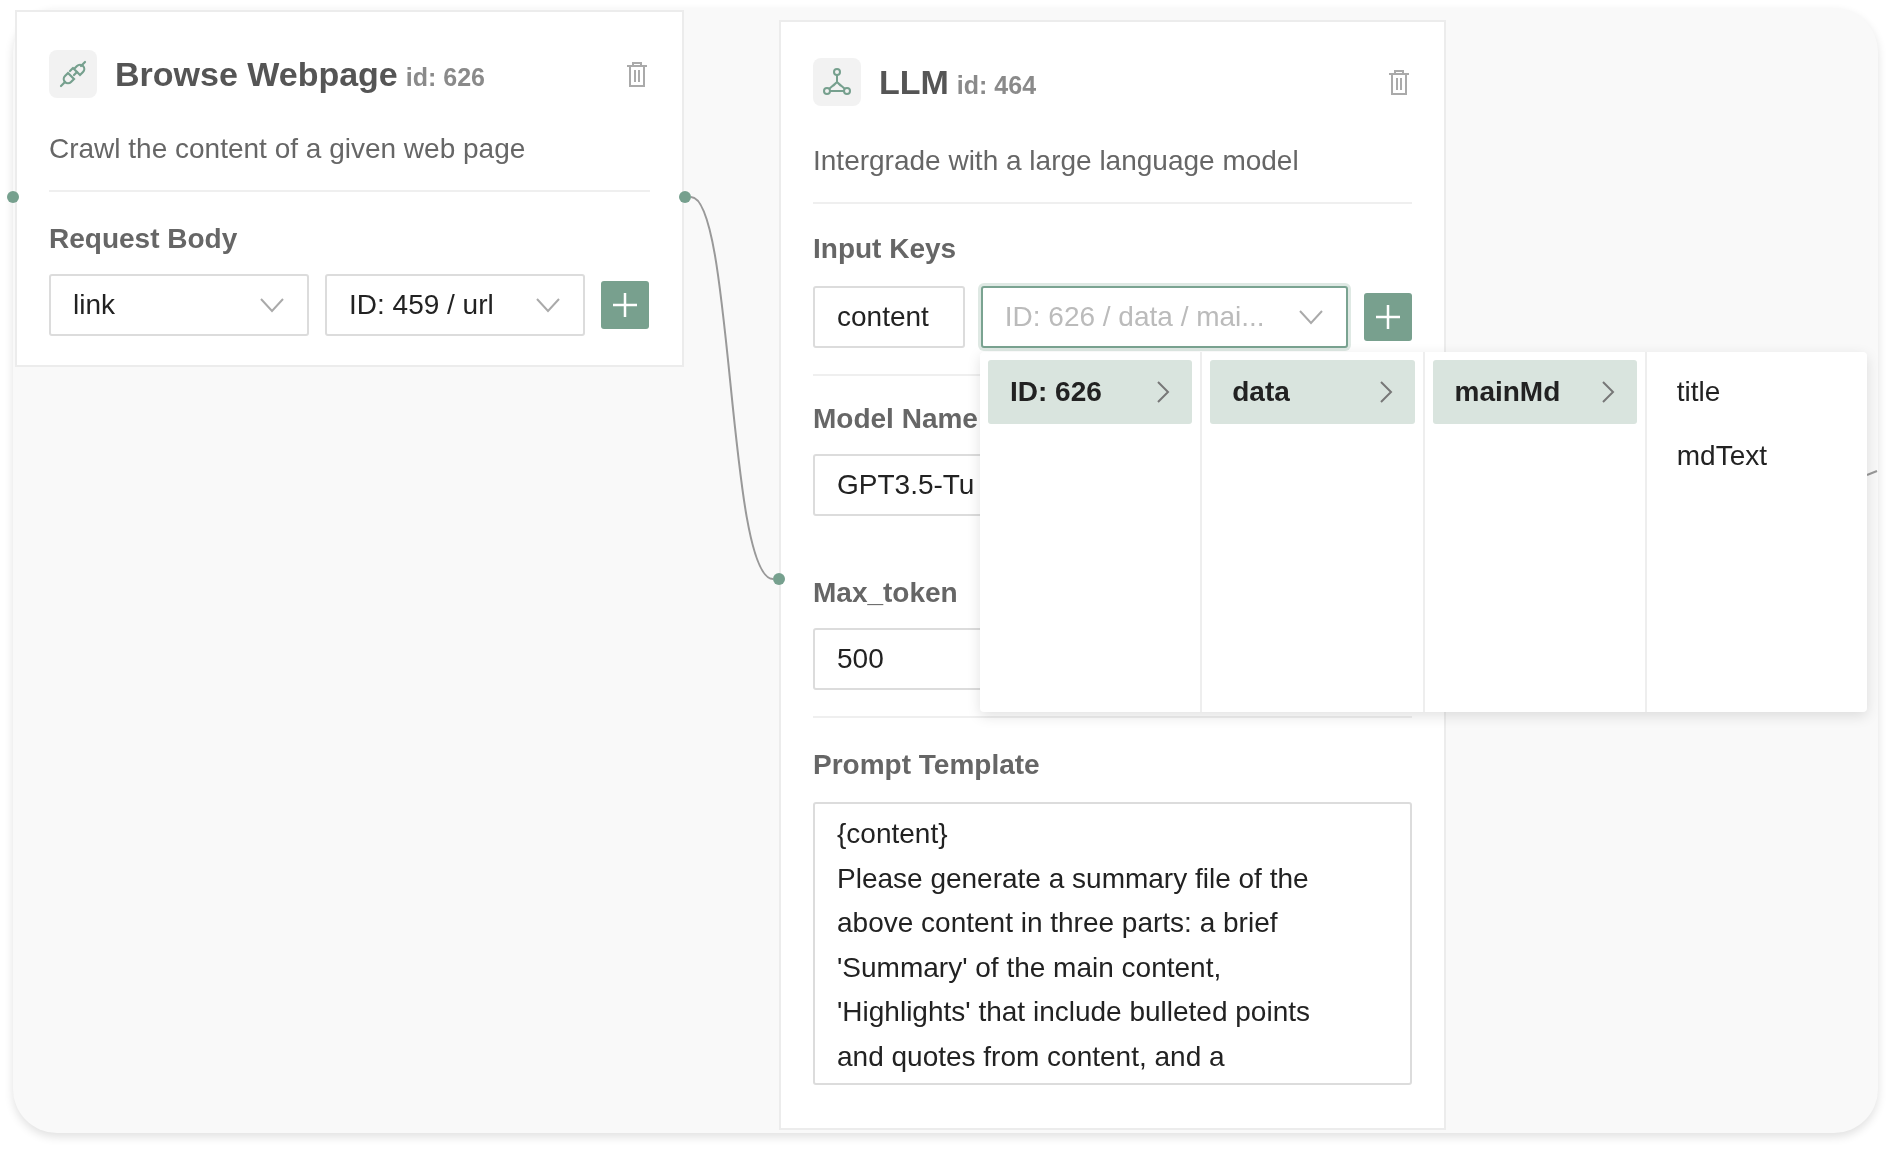 This screenshot has height=1155, width=1891. Describe the element at coordinates (1312, 392) in the screenshot. I see `menu-item: data` at that location.